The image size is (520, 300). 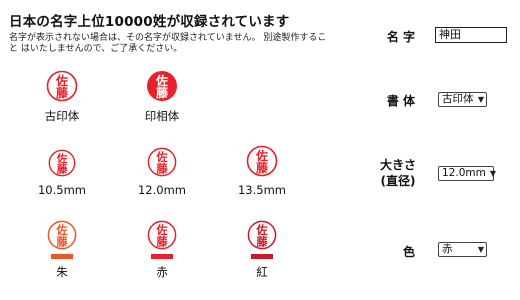 What do you see at coordinates (408, 252) in the screenshot?
I see `ink-color-label: 色` at bounding box center [408, 252].